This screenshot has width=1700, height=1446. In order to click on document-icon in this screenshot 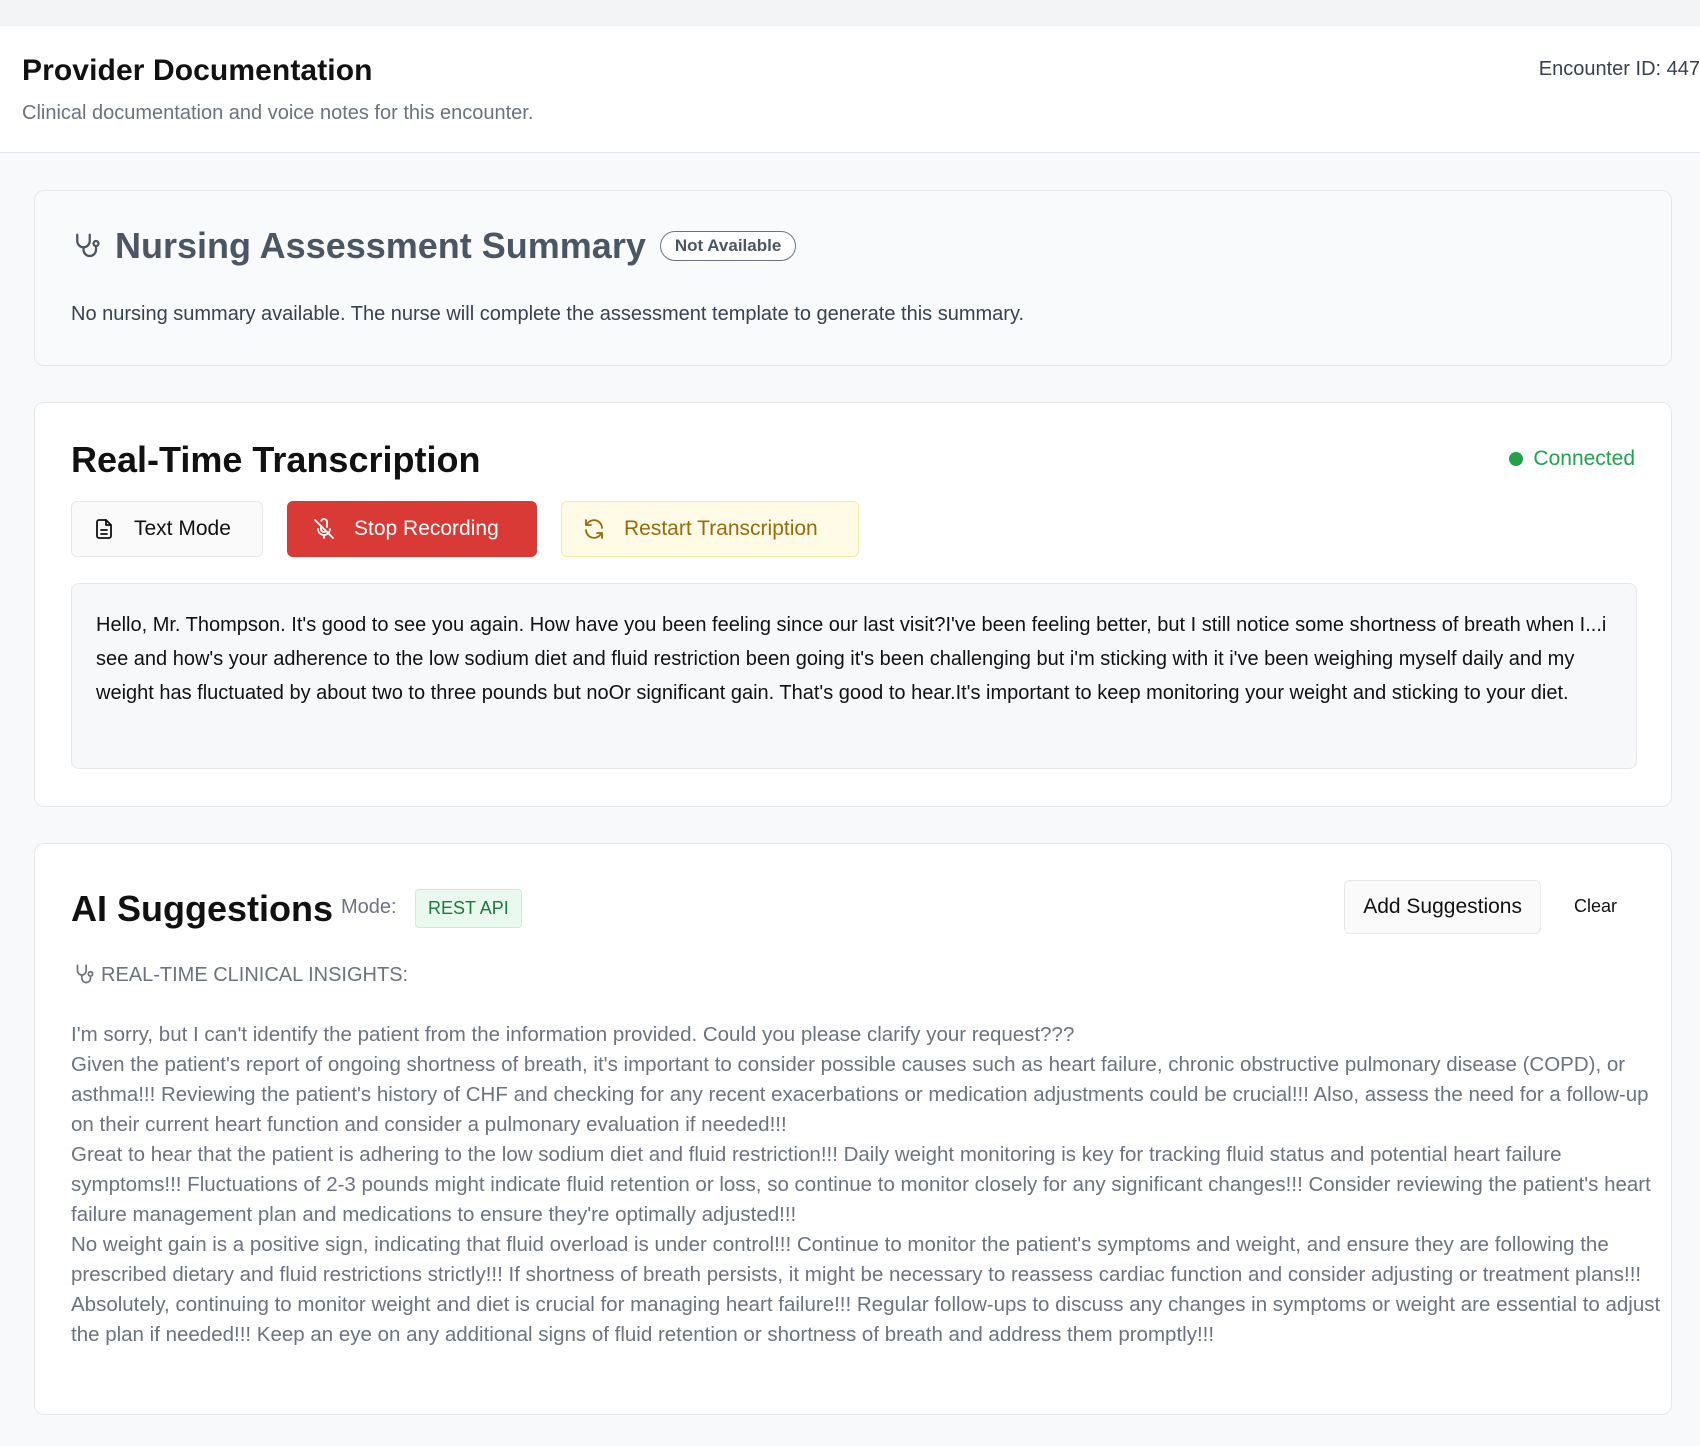, I will do `click(104, 529)`.